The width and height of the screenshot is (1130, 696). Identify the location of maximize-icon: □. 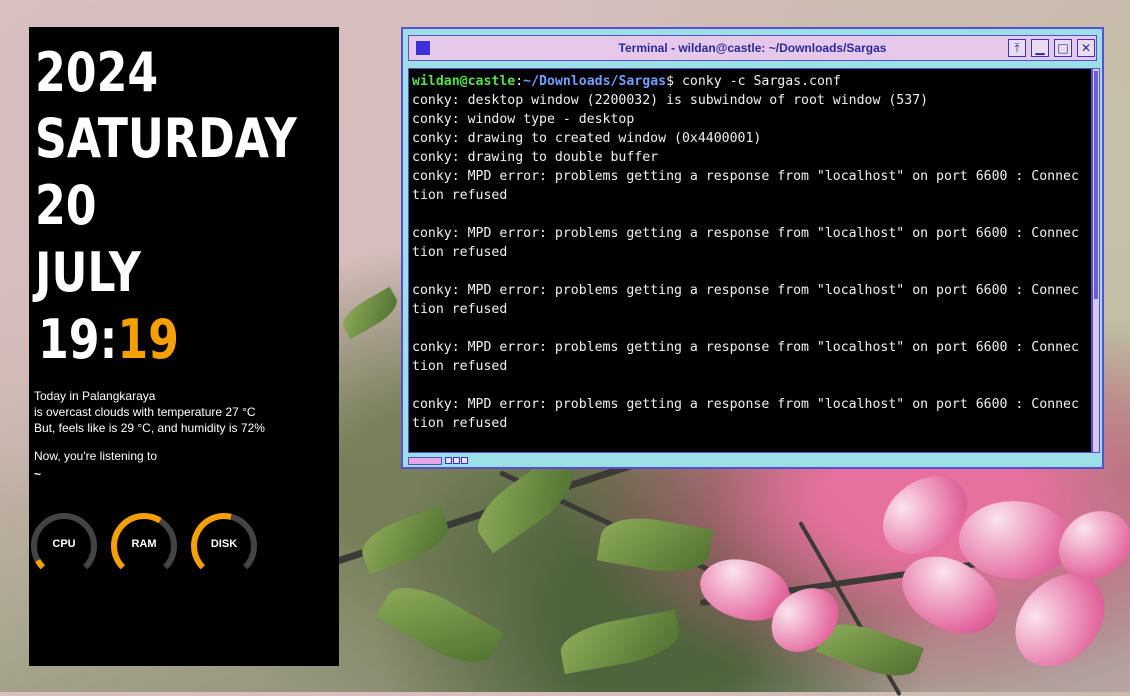
(1063, 48).